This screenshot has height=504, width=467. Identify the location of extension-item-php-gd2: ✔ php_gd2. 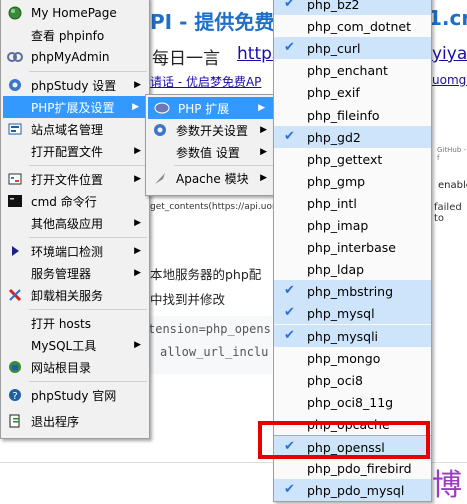
(352, 136).